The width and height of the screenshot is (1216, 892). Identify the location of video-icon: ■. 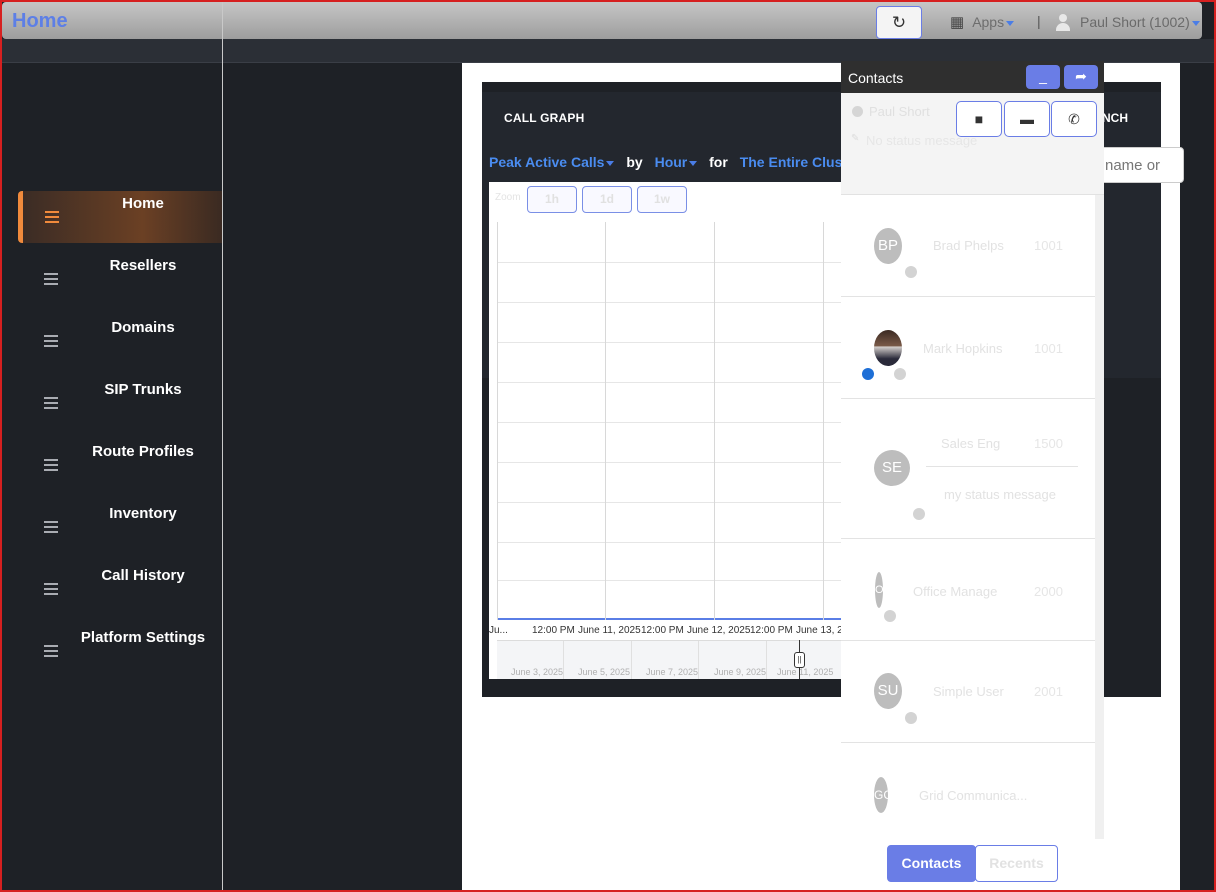
(979, 119).